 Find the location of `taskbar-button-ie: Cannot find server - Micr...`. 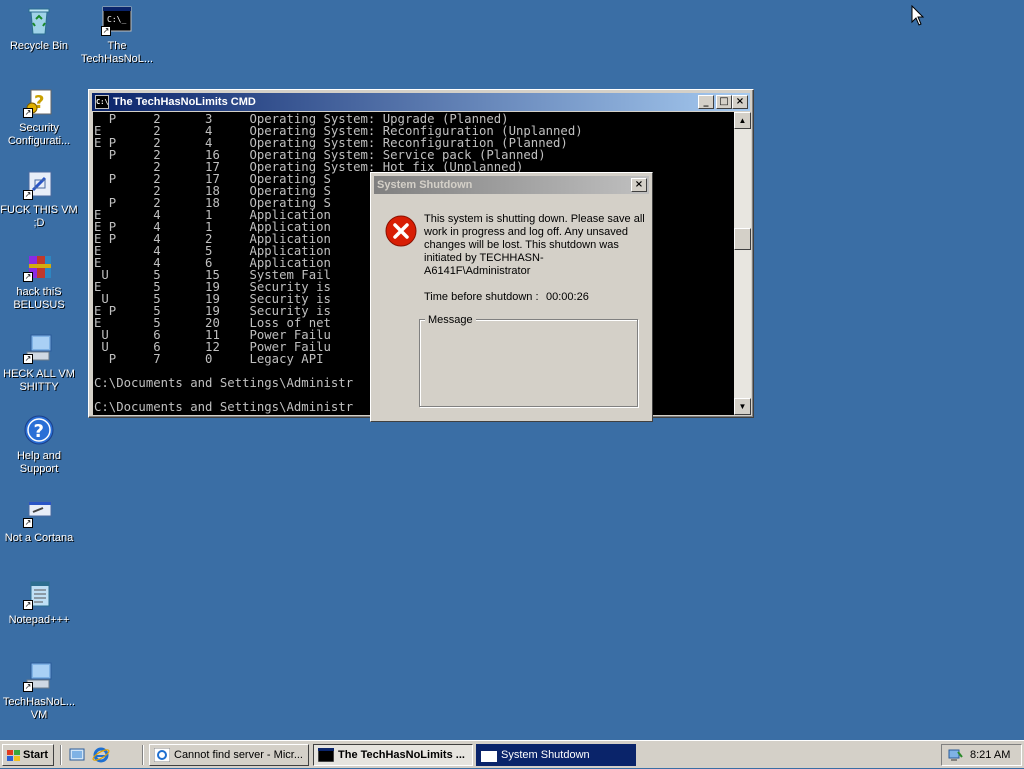

taskbar-button-ie: Cannot find server - Micr... is located at coordinates (229, 755).